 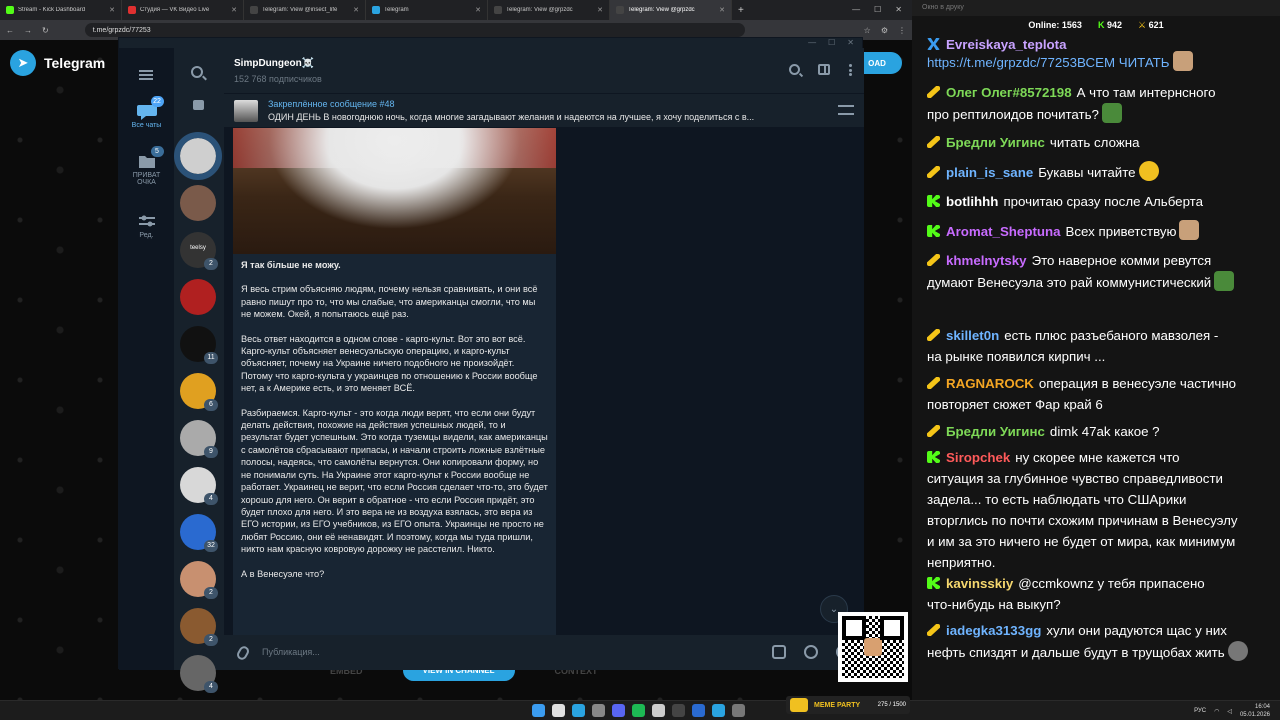 I want to click on browser-tab: Студия — VK Видео Live ✕, so click(x=183, y=10).